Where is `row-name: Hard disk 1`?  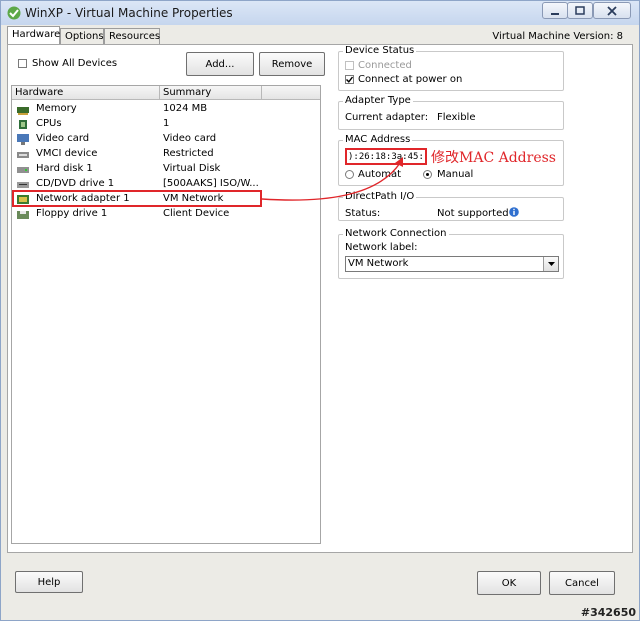 row-name: Hard disk 1 is located at coordinates (64, 168).